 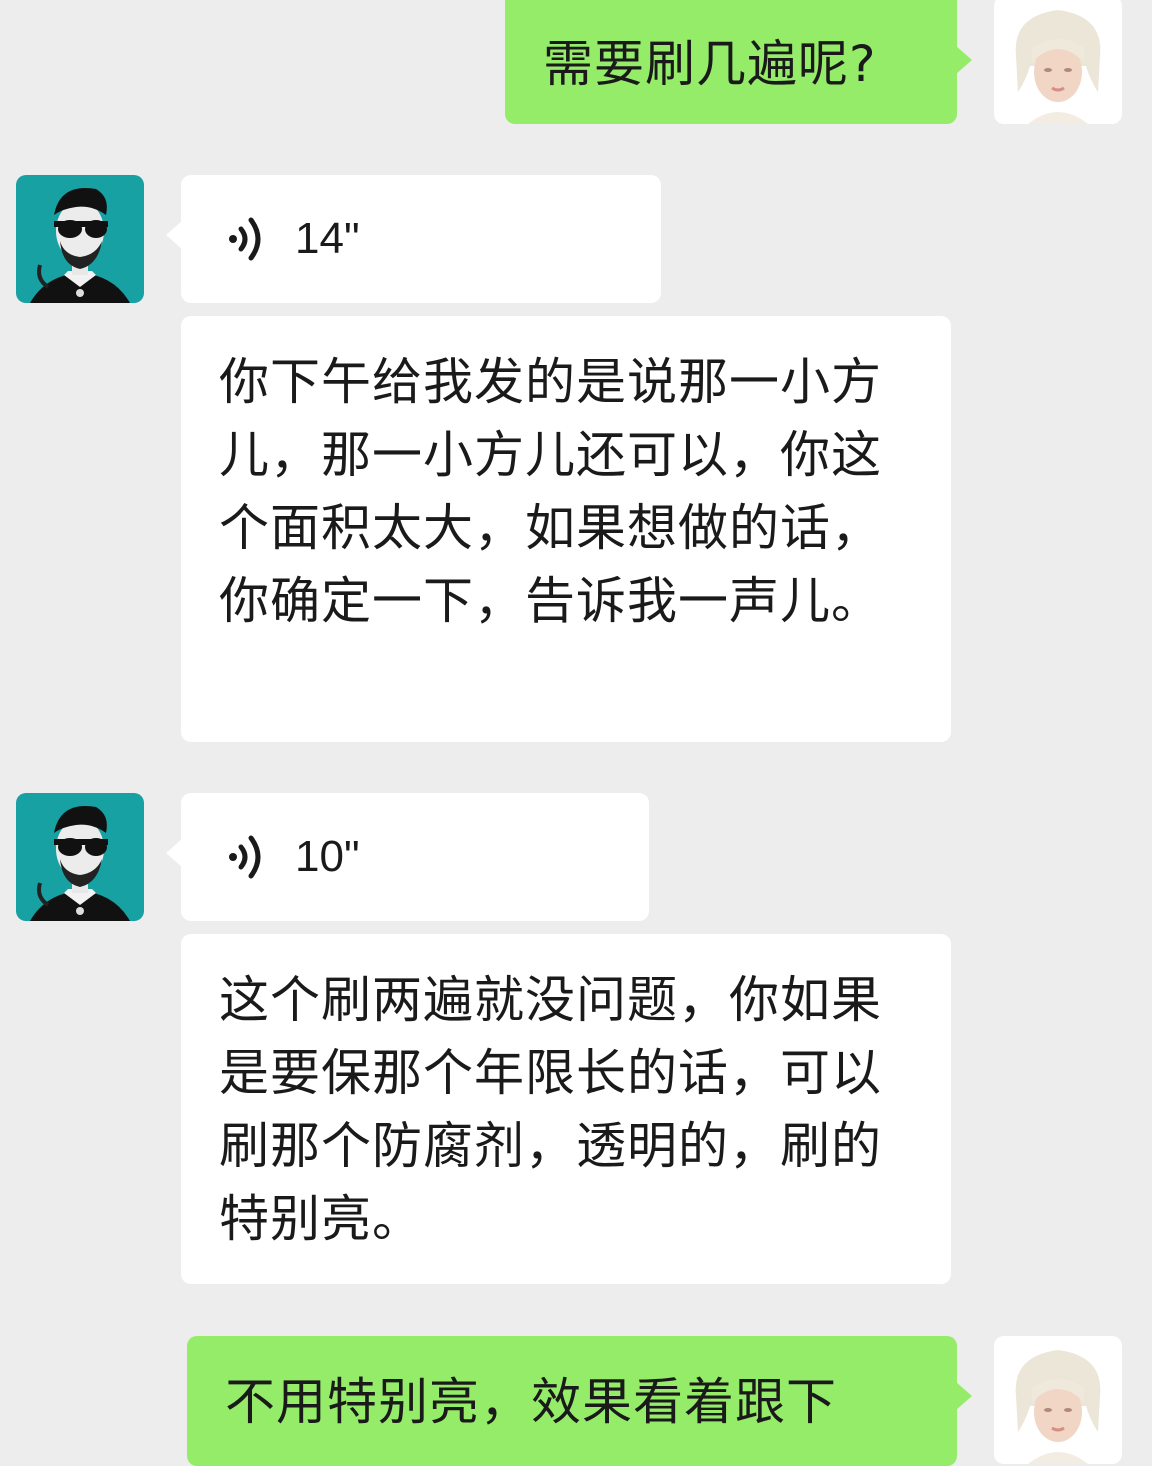 What do you see at coordinates (407, 857) in the screenshot?
I see `incoming-voice-message: 10"` at bounding box center [407, 857].